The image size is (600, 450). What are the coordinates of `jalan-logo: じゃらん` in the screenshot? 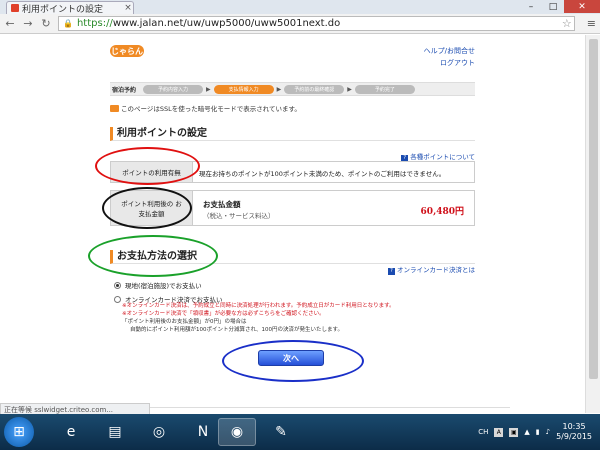 It's located at (127, 51).